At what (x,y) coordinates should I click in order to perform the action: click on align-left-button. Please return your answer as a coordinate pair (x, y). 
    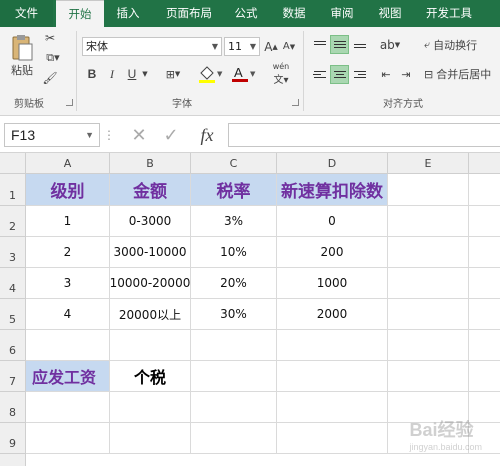
    Looking at the image, I should click on (319, 74).